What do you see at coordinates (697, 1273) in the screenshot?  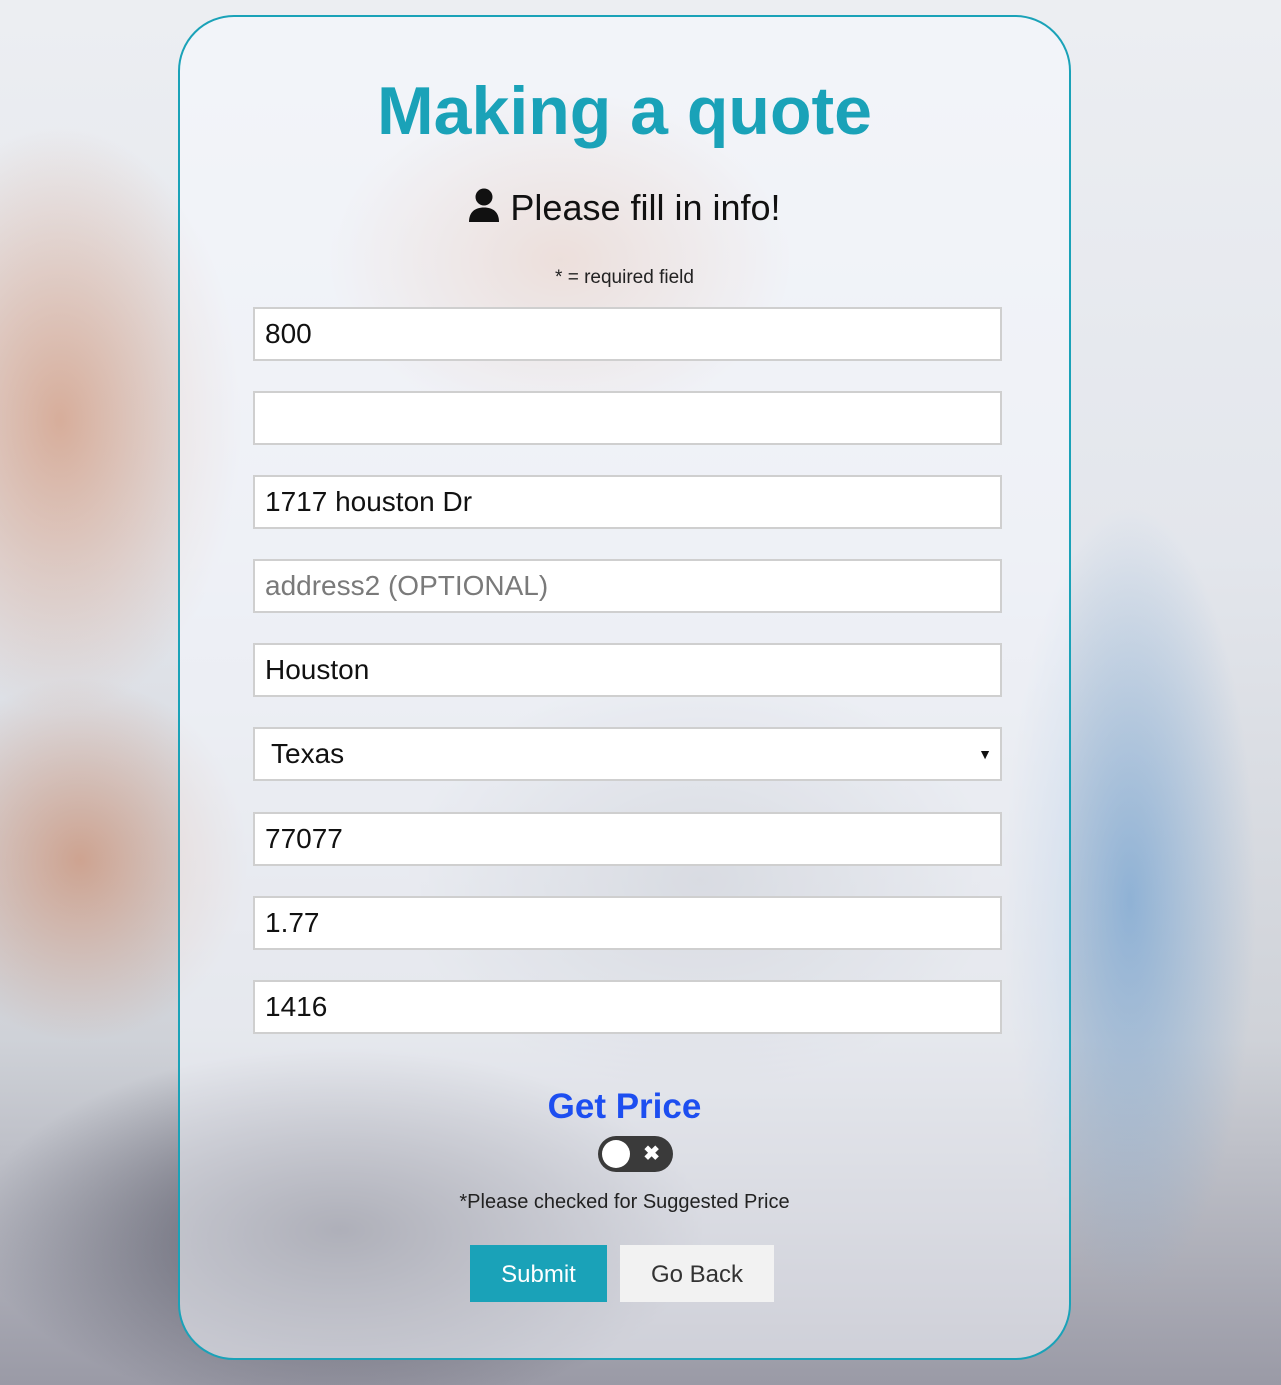 I see `go-back-button: Go Back` at bounding box center [697, 1273].